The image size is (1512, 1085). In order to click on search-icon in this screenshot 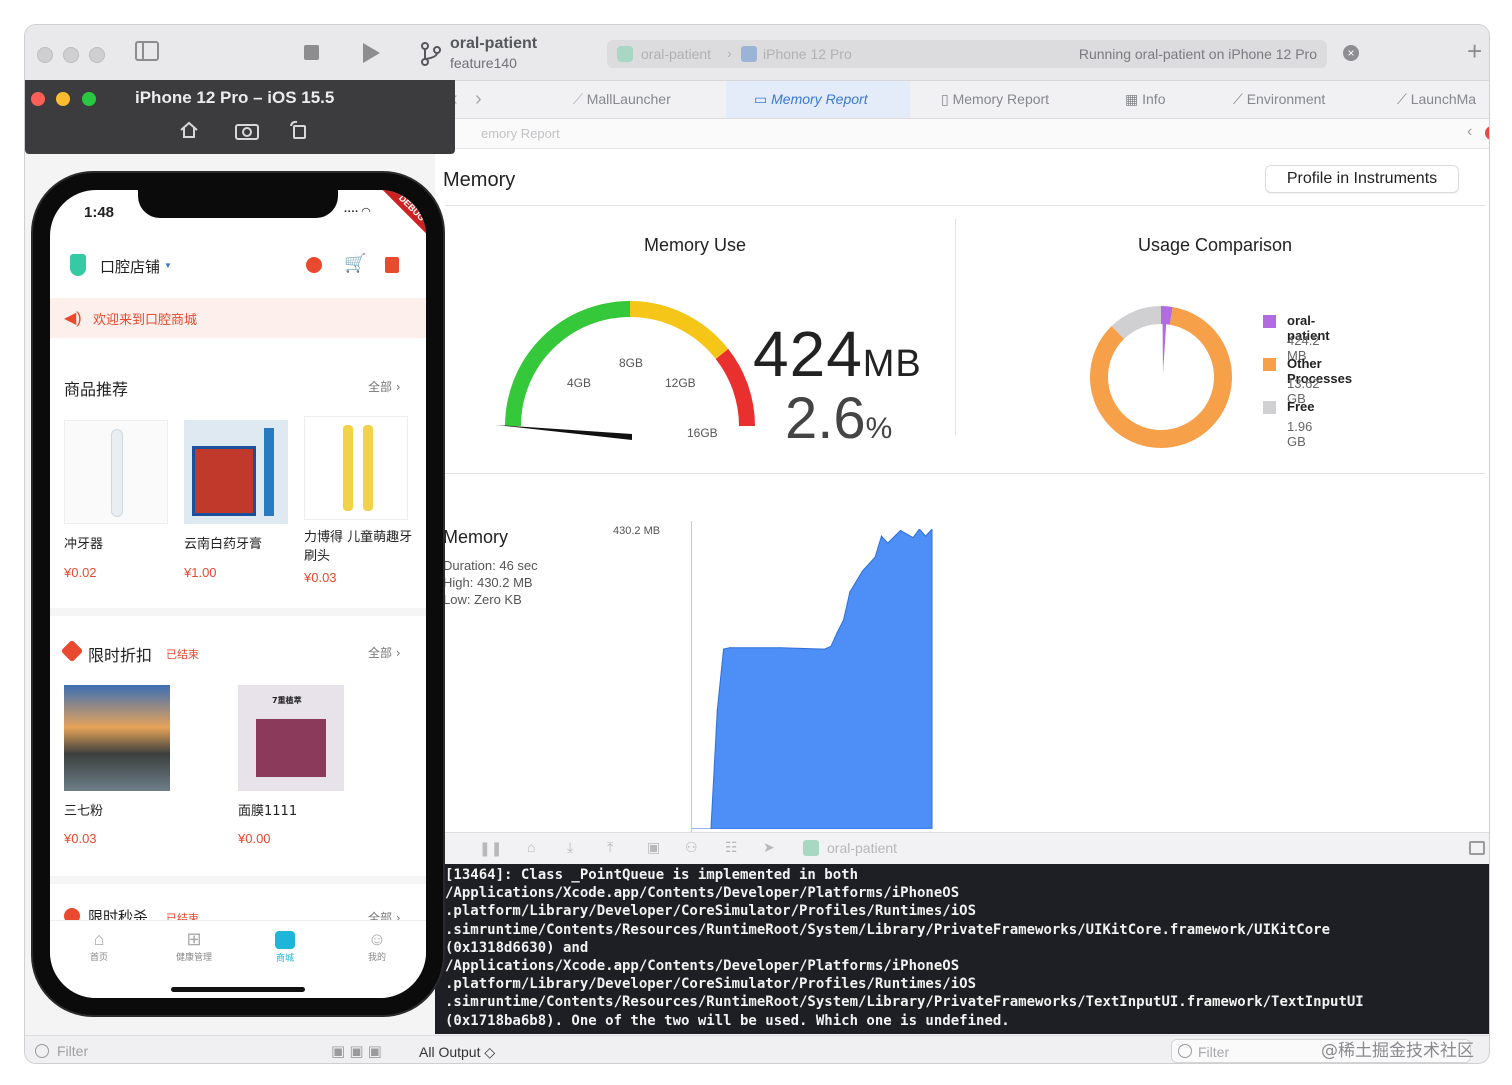, I will do `click(314, 265)`.